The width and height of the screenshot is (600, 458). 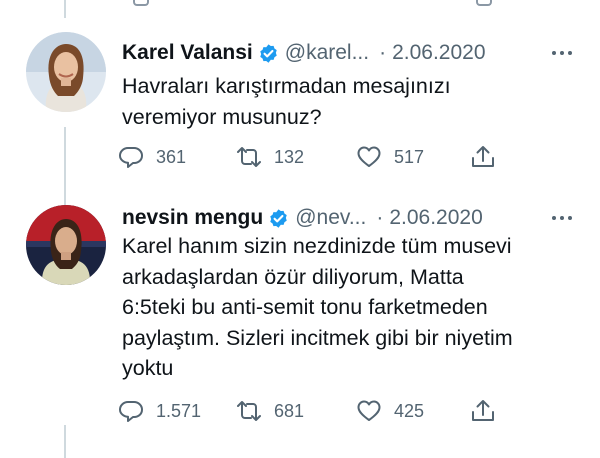 I want to click on reply-button: 361, so click(x=152, y=157).